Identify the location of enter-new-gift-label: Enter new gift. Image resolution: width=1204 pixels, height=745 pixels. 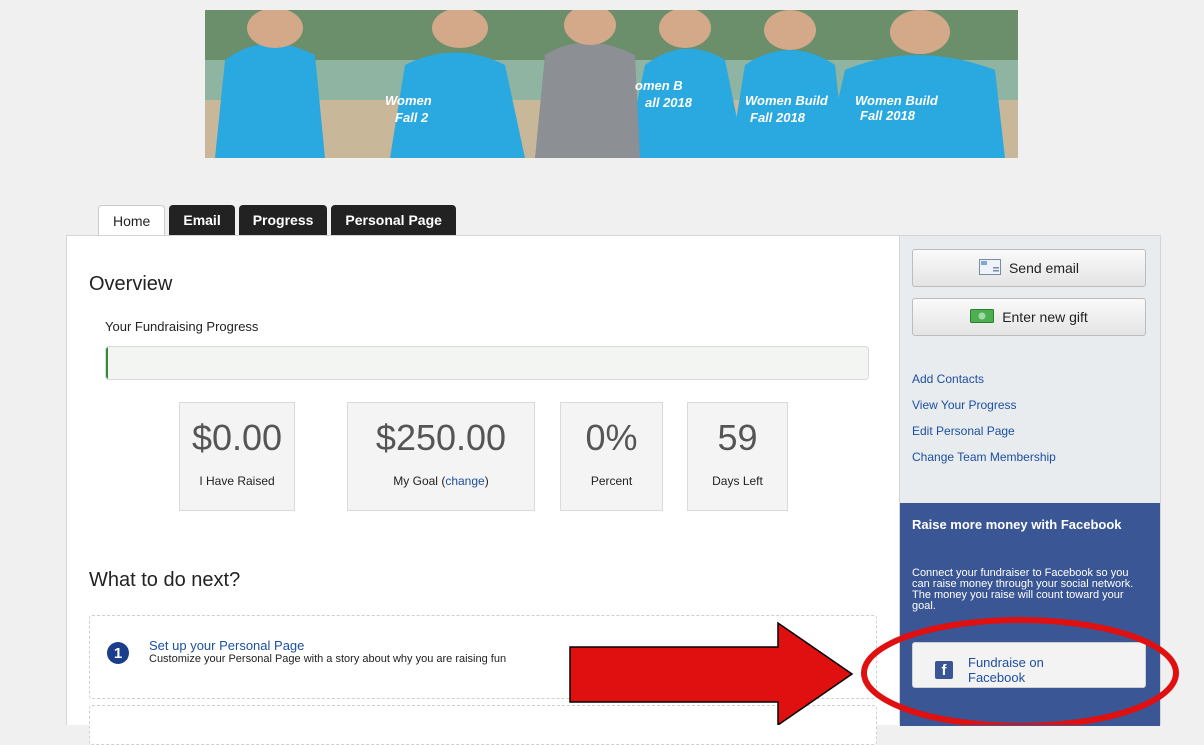
(1045, 317).